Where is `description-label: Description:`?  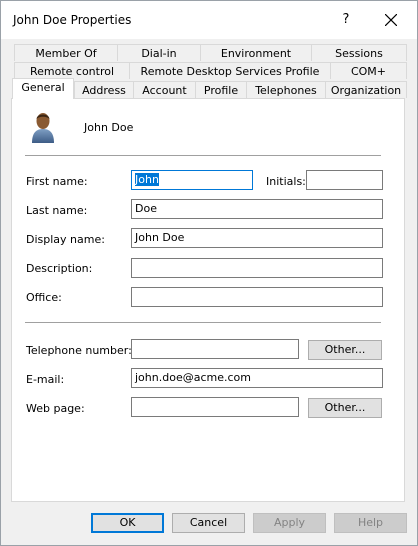 description-label: Description: is located at coordinates (59, 268).